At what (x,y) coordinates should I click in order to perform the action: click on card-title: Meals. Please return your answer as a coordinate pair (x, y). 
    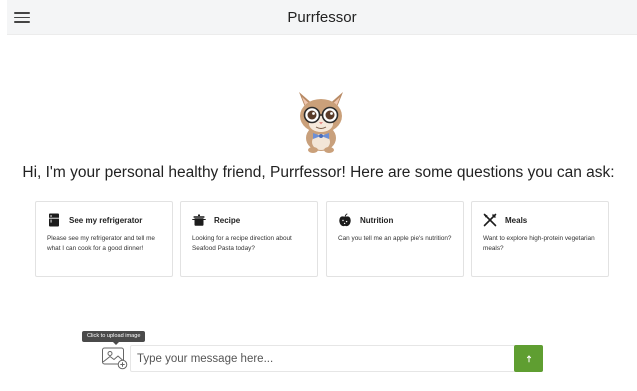
    Looking at the image, I should click on (516, 220).